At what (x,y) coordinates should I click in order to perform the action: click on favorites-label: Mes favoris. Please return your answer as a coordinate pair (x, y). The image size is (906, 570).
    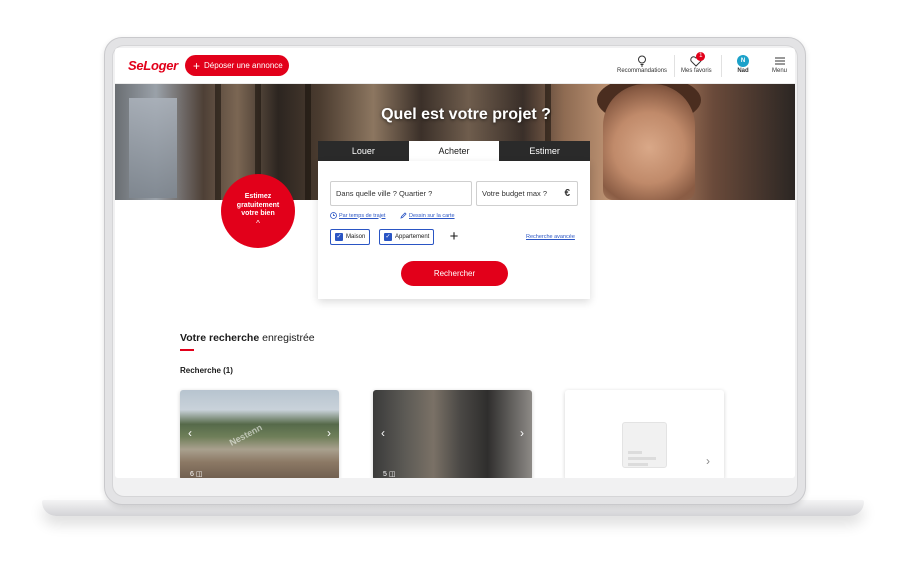
    Looking at the image, I should click on (696, 71).